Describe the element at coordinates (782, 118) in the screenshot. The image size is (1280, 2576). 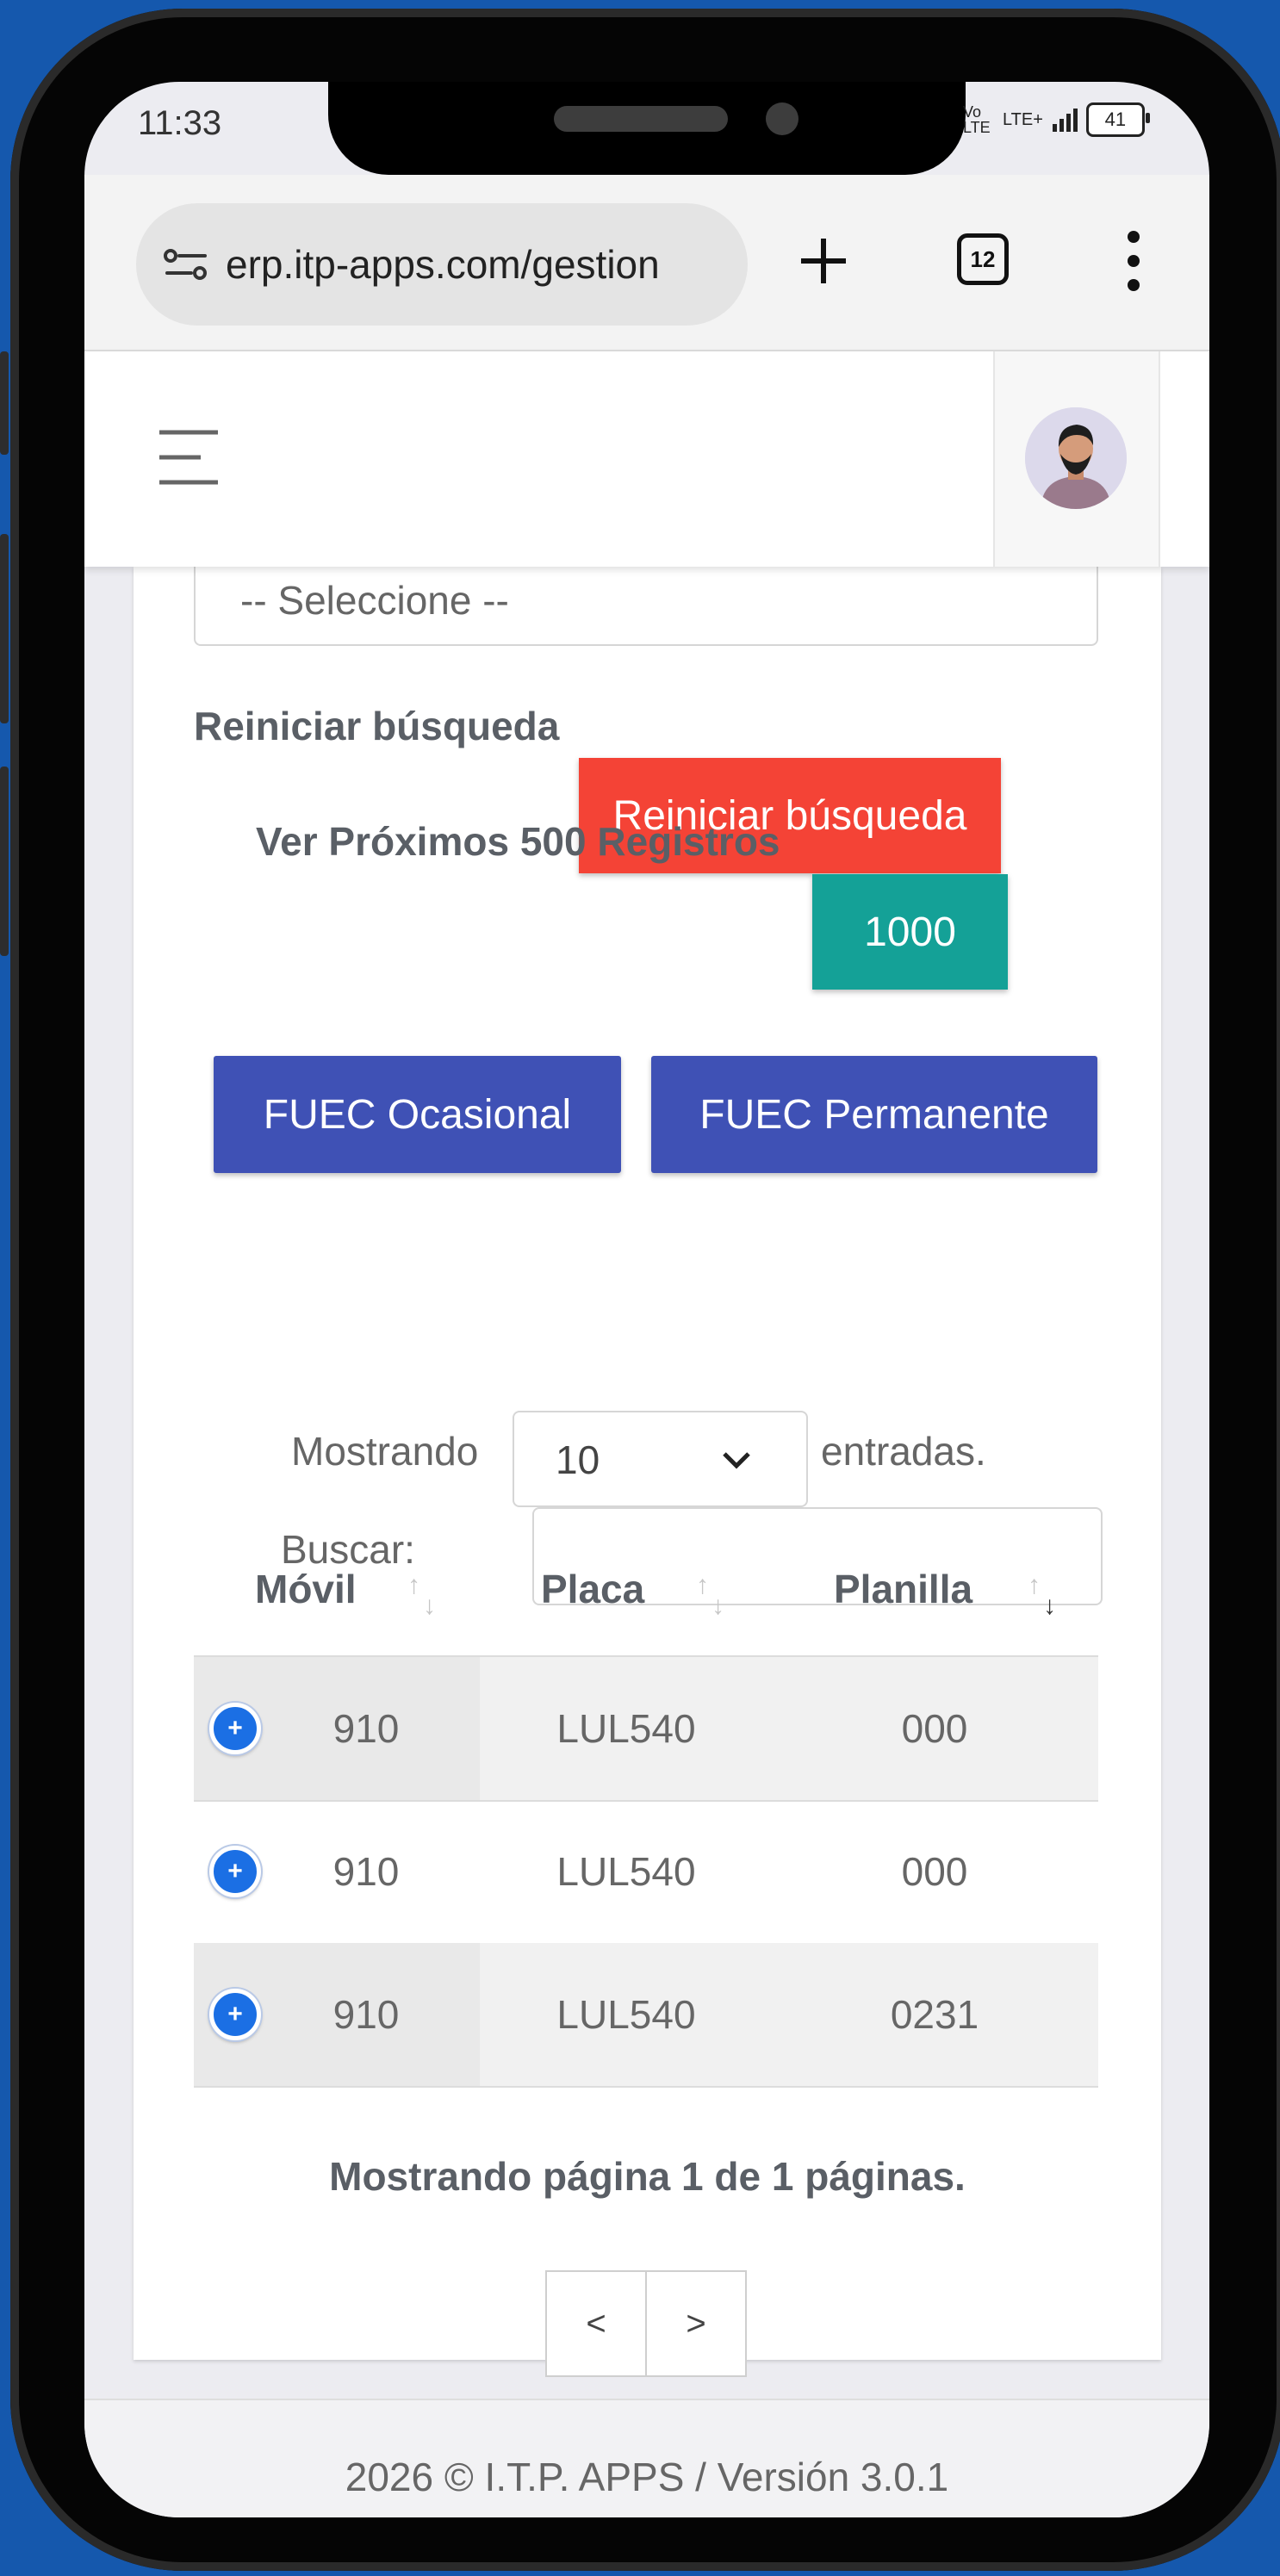
I see `front-camera` at that location.